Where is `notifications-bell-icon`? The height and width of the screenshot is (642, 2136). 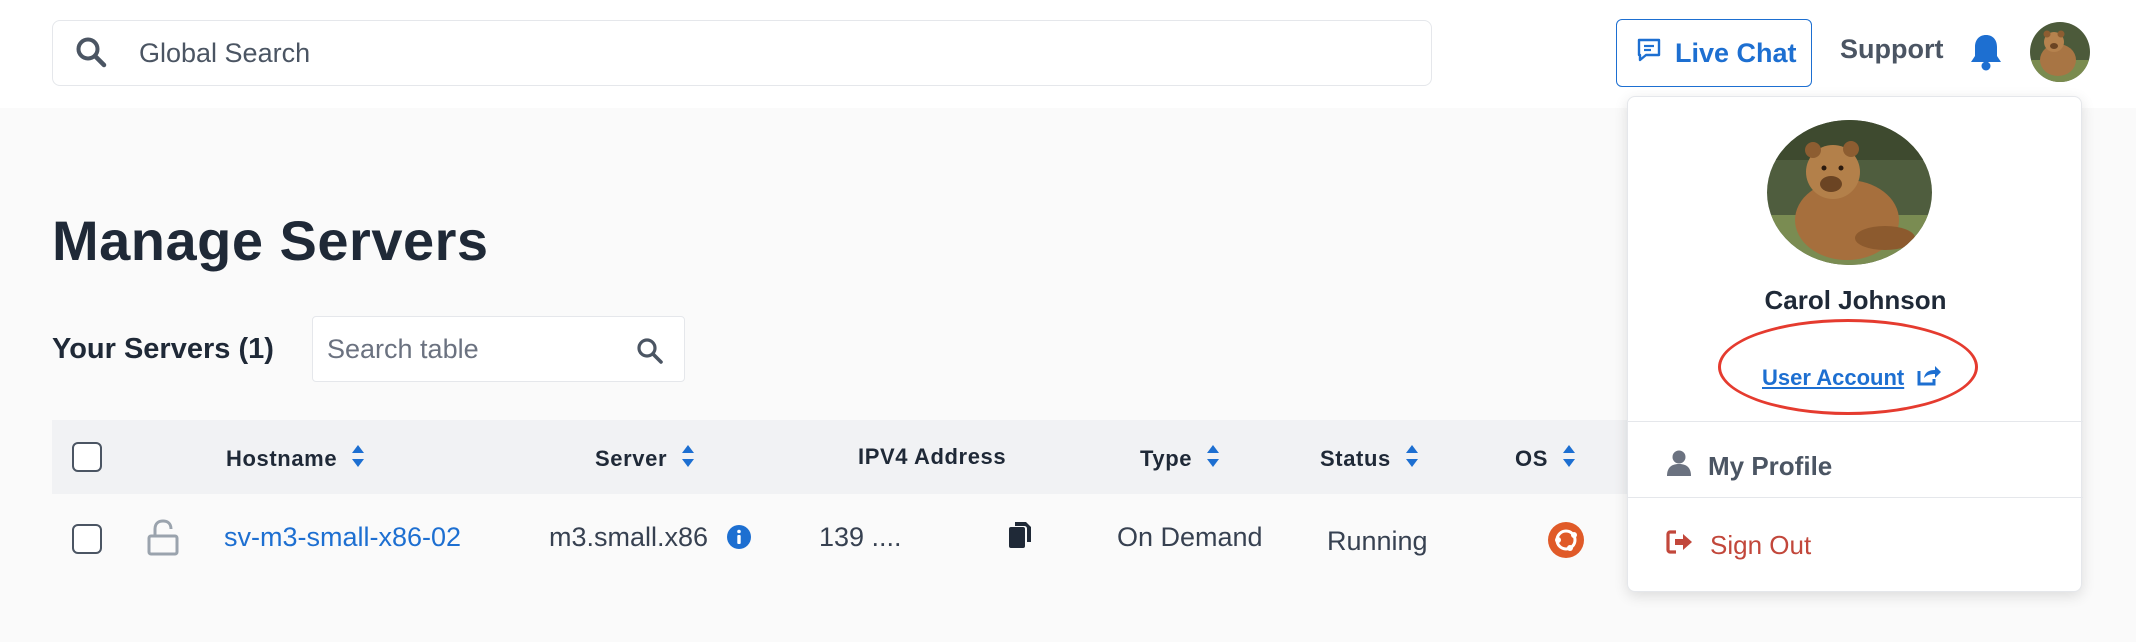
notifications-bell-icon is located at coordinates (1986, 54).